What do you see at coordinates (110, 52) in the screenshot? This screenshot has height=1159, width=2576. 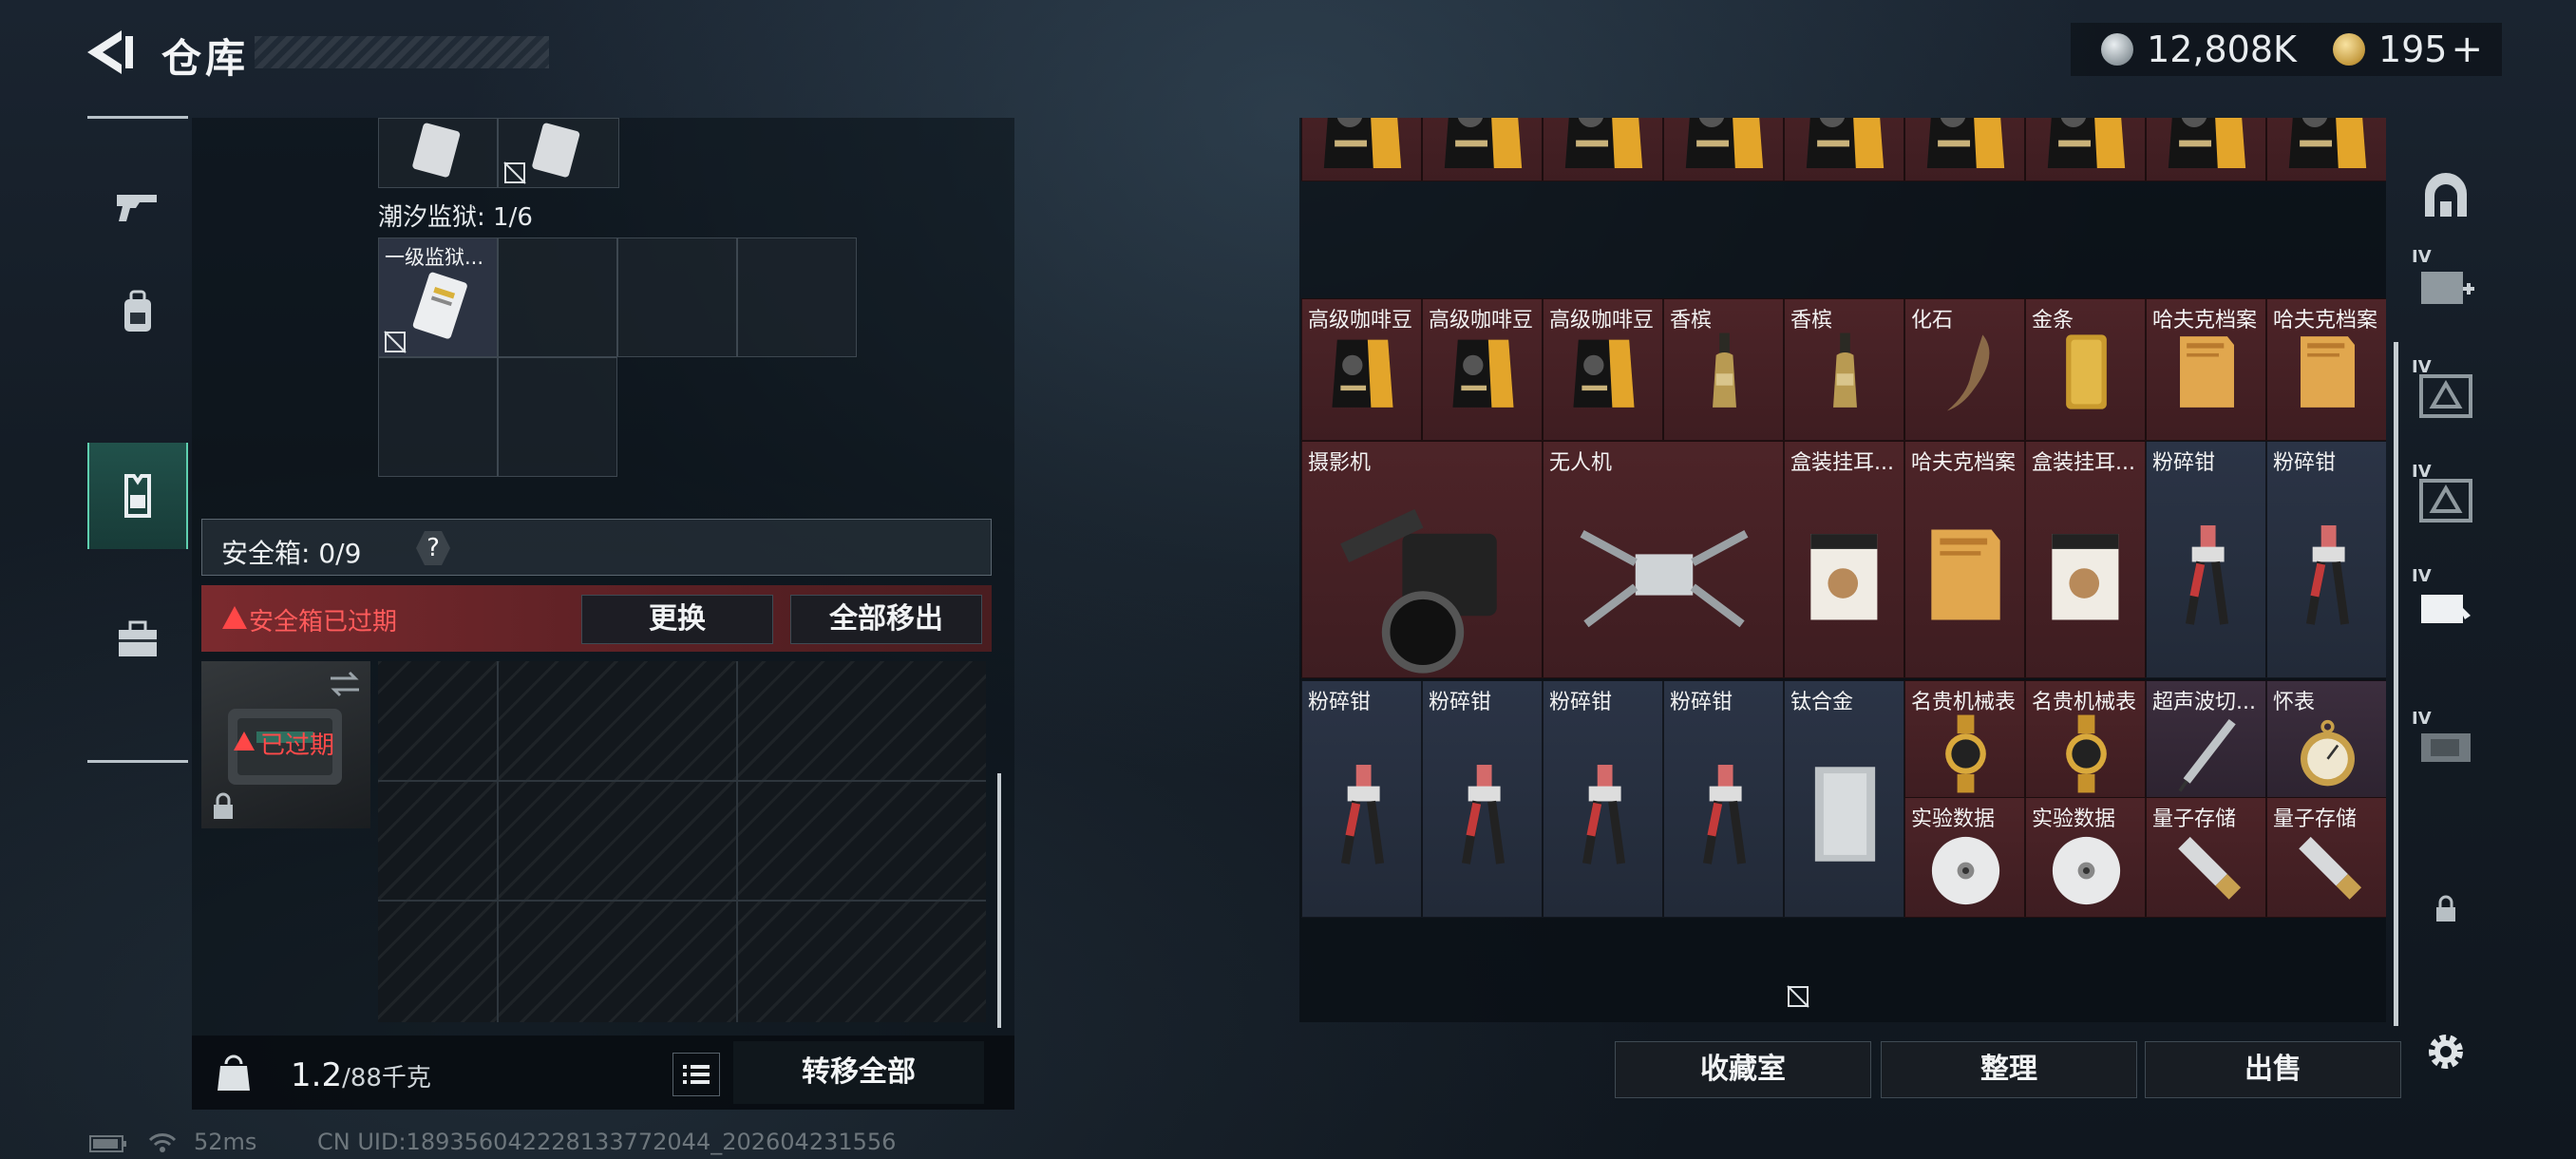 I see `back-arrow-icon` at bounding box center [110, 52].